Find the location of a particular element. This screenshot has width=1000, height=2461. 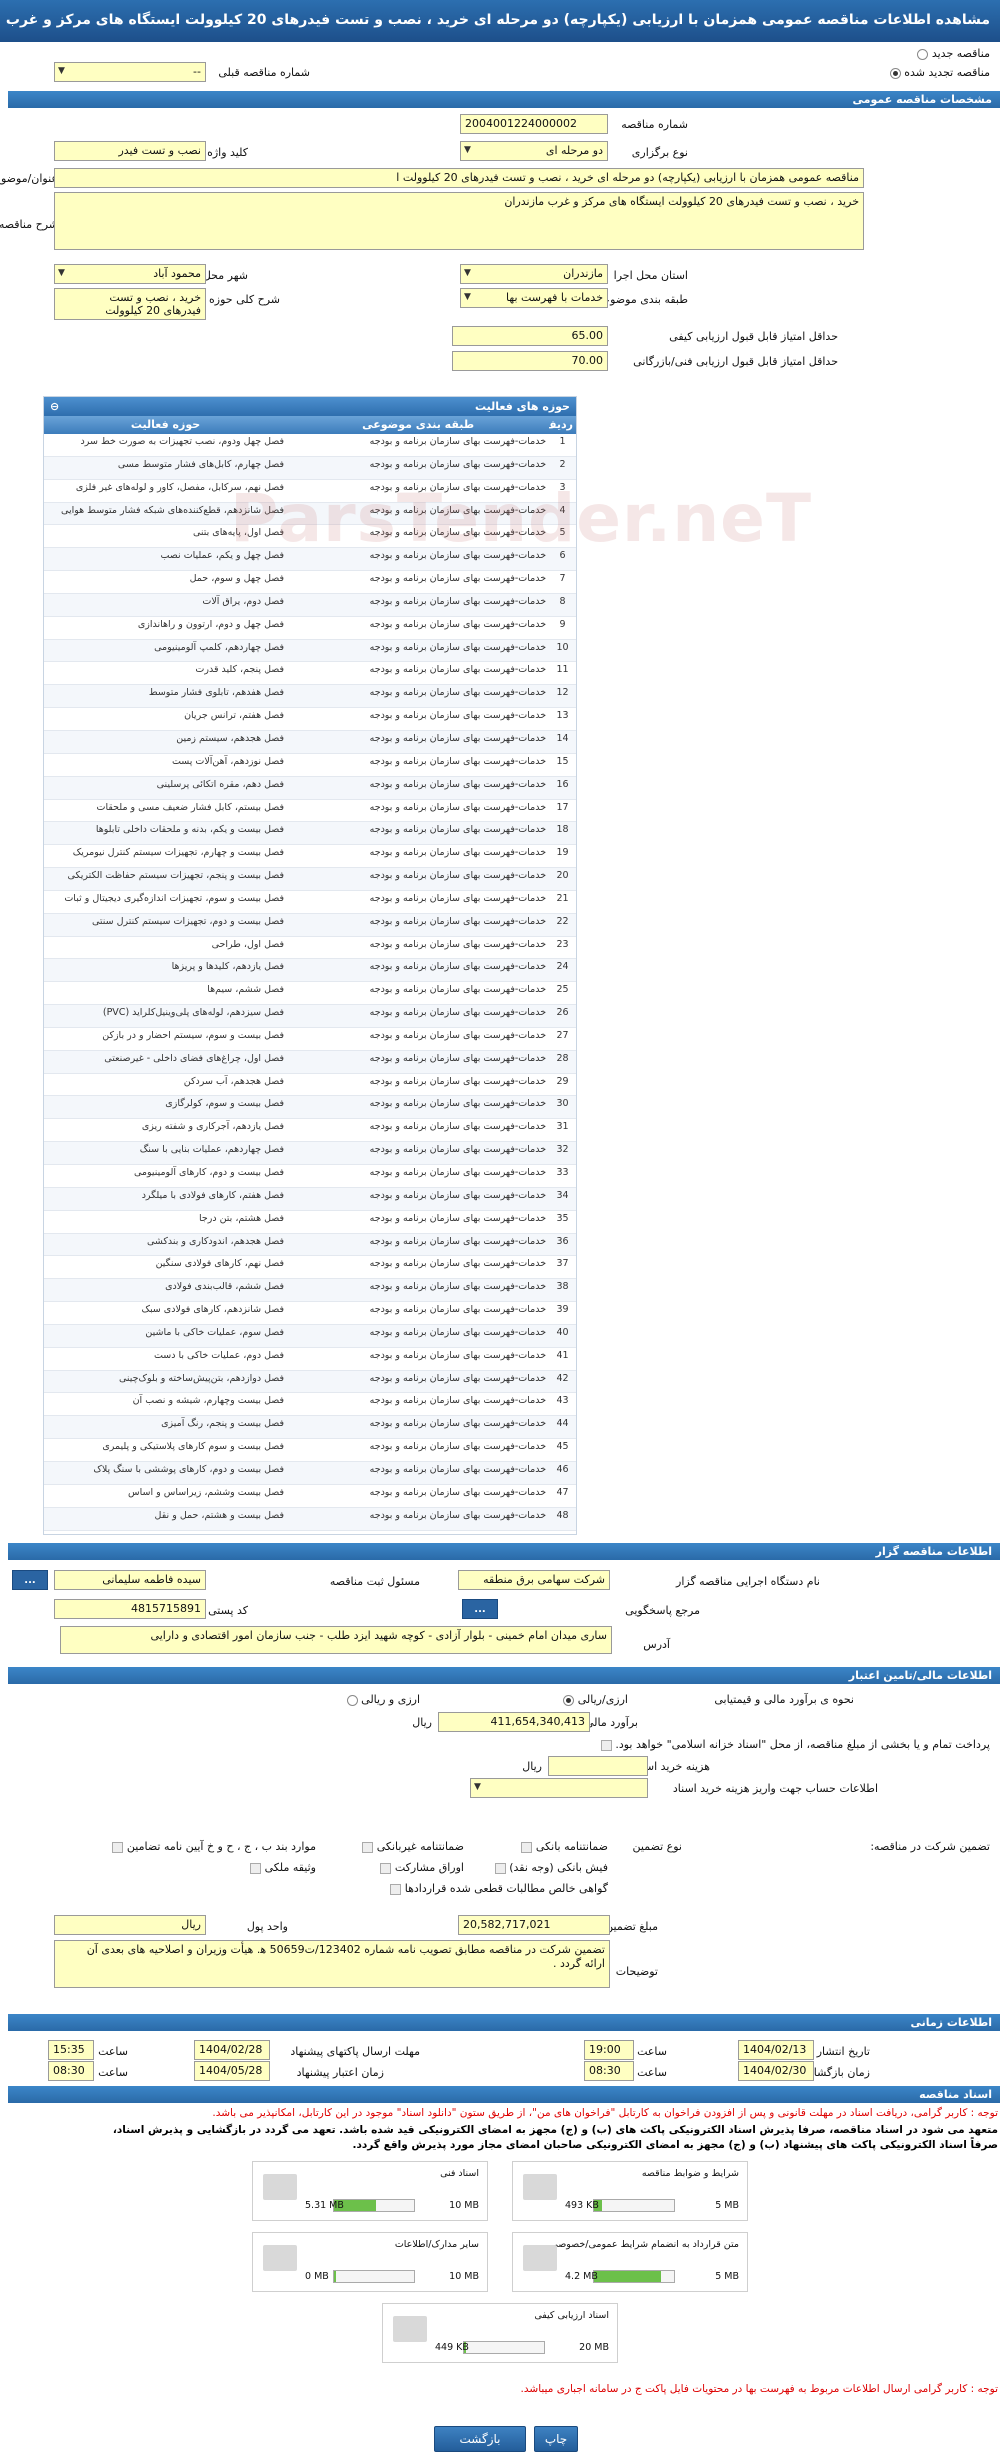

notes-line2: ارائه گردد . is located at coordinates (579, 1963).